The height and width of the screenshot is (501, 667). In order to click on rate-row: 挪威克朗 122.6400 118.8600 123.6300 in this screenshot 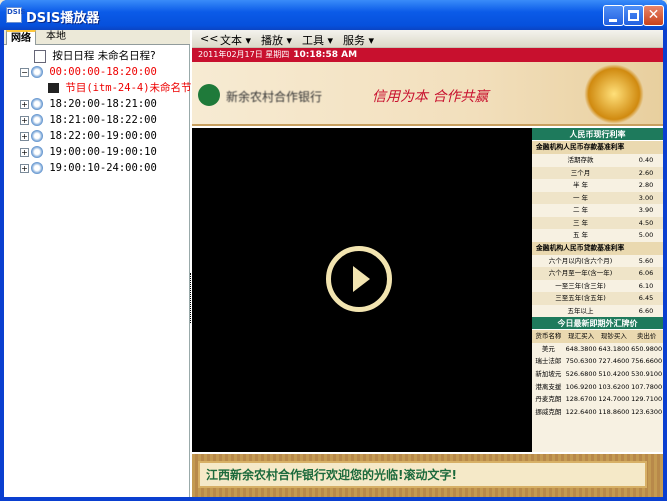, I will do `click(597, 412)`.